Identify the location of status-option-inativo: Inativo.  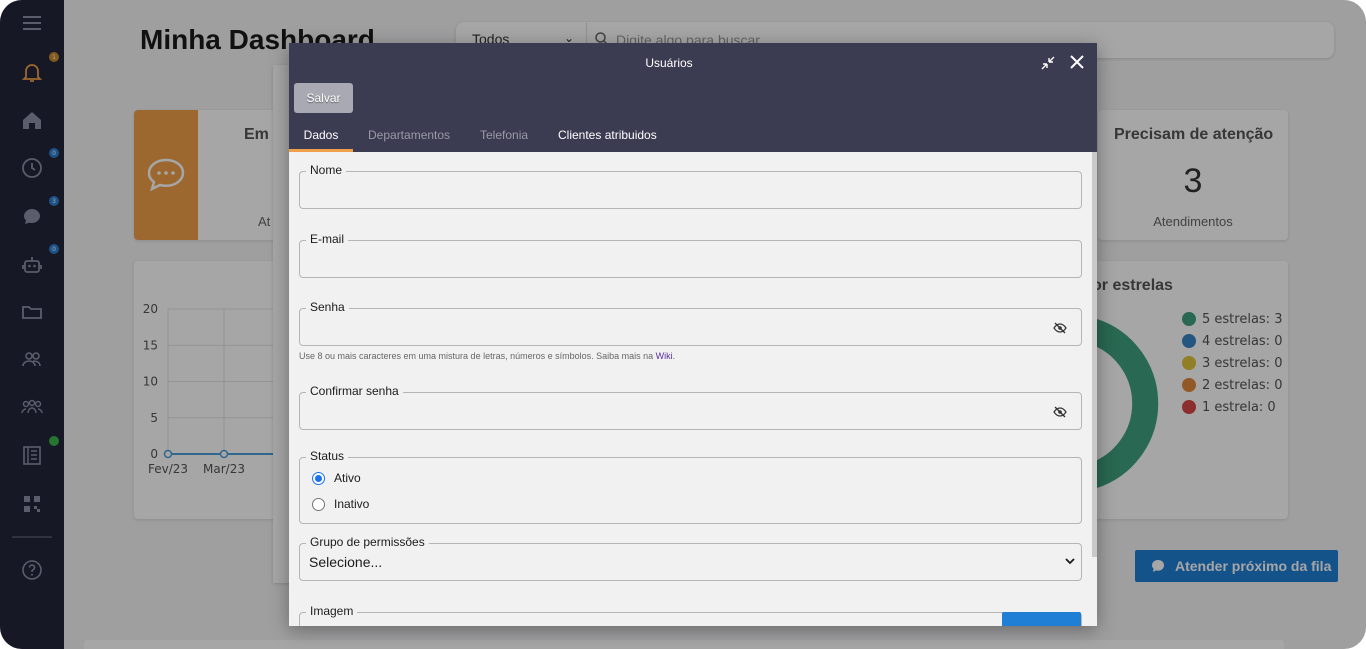
(340, 504).